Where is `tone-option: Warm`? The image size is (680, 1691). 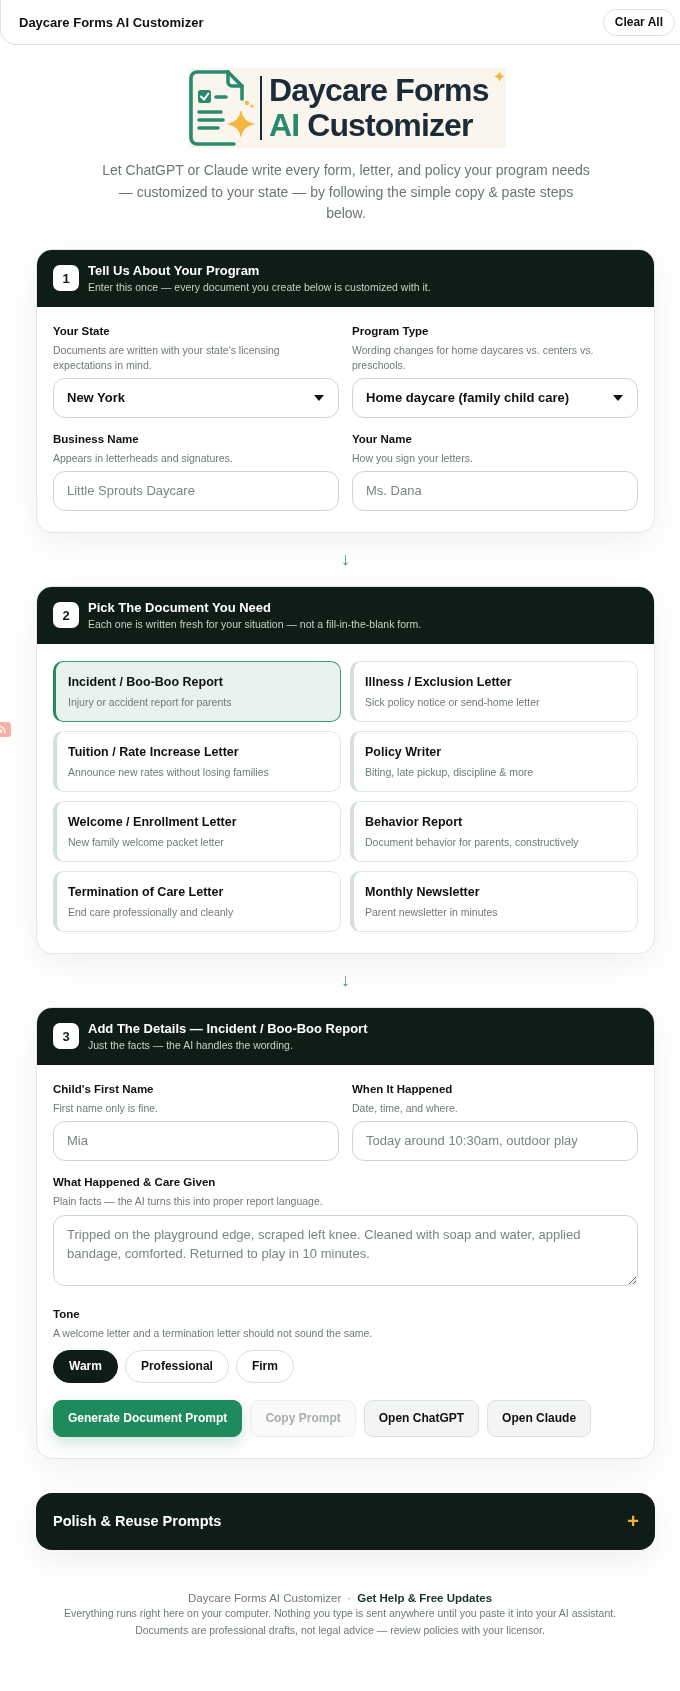 tone-option: Warm is located at coordinates (85, 1366).